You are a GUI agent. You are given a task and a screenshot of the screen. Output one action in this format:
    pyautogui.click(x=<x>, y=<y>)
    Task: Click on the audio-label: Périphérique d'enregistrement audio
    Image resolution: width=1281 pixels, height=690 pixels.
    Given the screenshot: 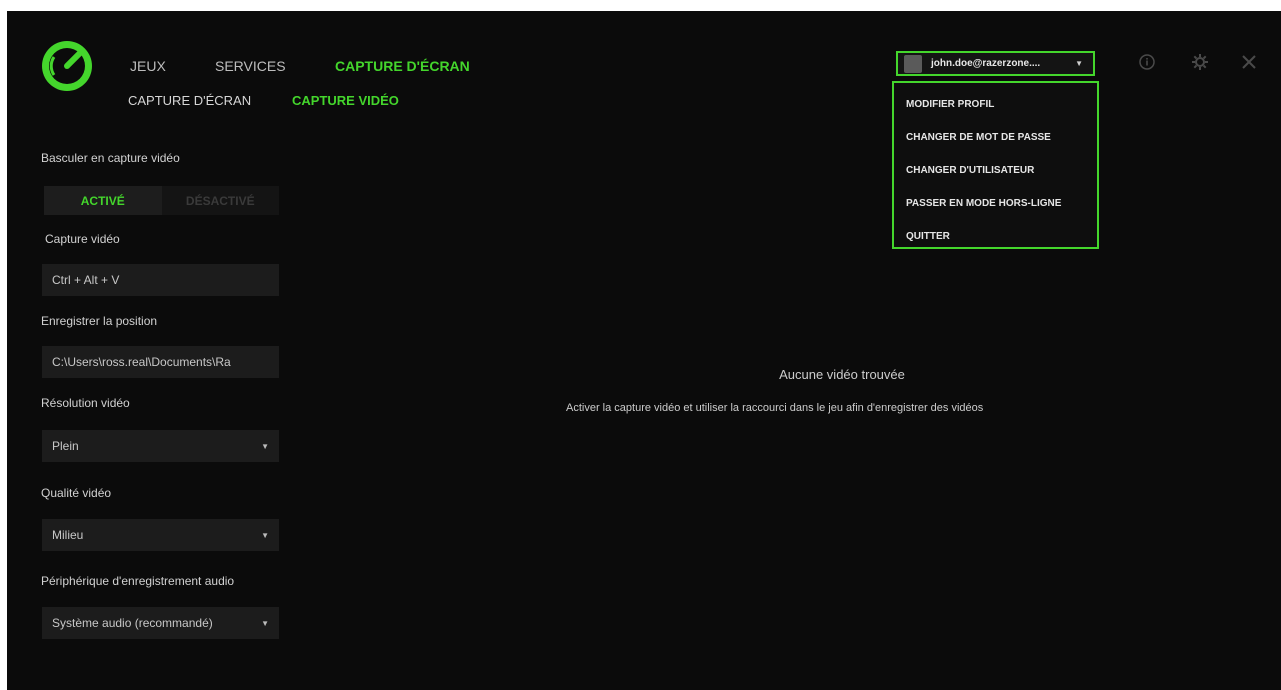 What is the action you would take?
    pyautogui.click(x=138, y=581)
    